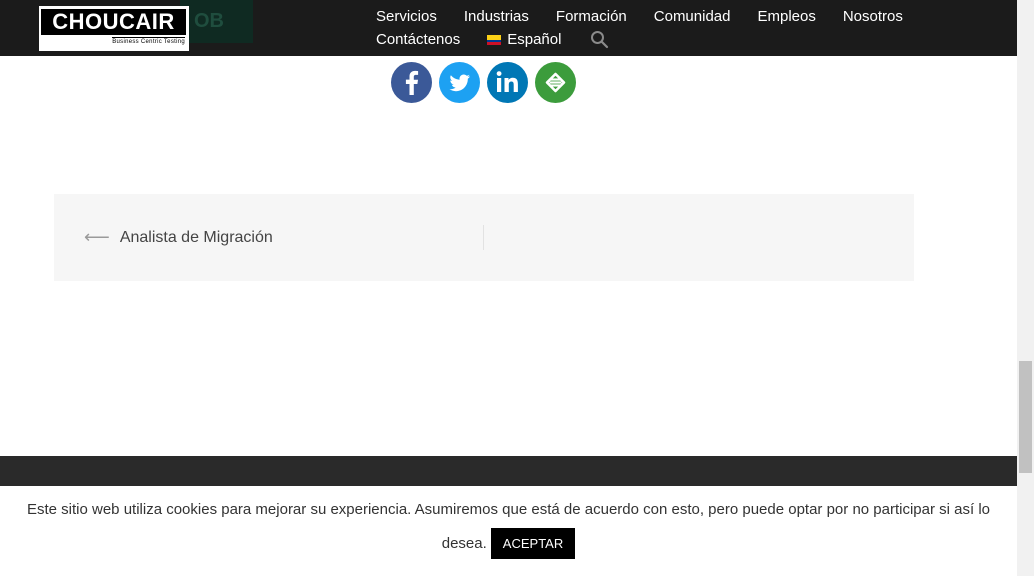 The height and width of the screenshot is (576, 1034). What do you see at coordinates (786, 16) in the screenshot?
I see `nav-item-empleos: Empleos` at bounding box center [786, 16].